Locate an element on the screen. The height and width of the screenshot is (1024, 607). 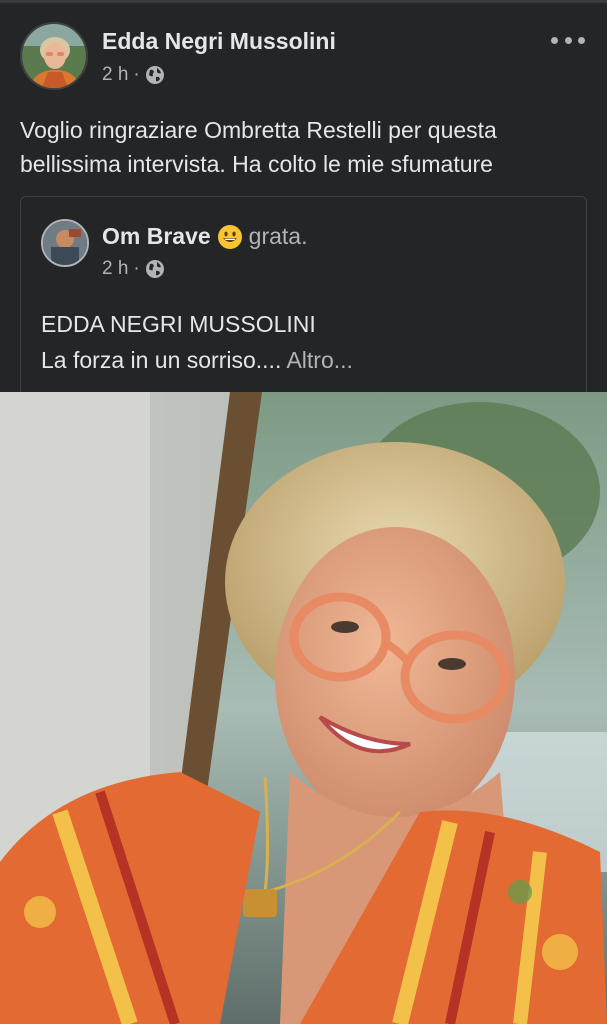
post-time: 2 h is located at coordinates (115, 75).